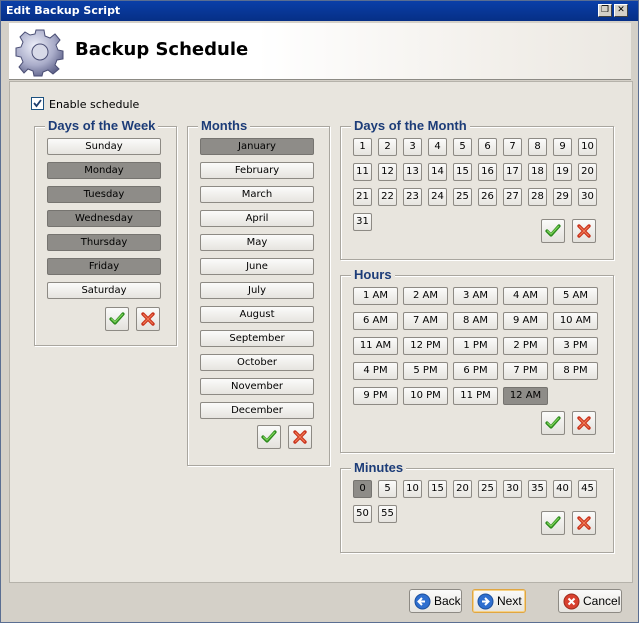  What do you see at coordinates (587, 197) in the screenshot?
I see `day-of-month-button: 30` at bounding box center [587, 197].